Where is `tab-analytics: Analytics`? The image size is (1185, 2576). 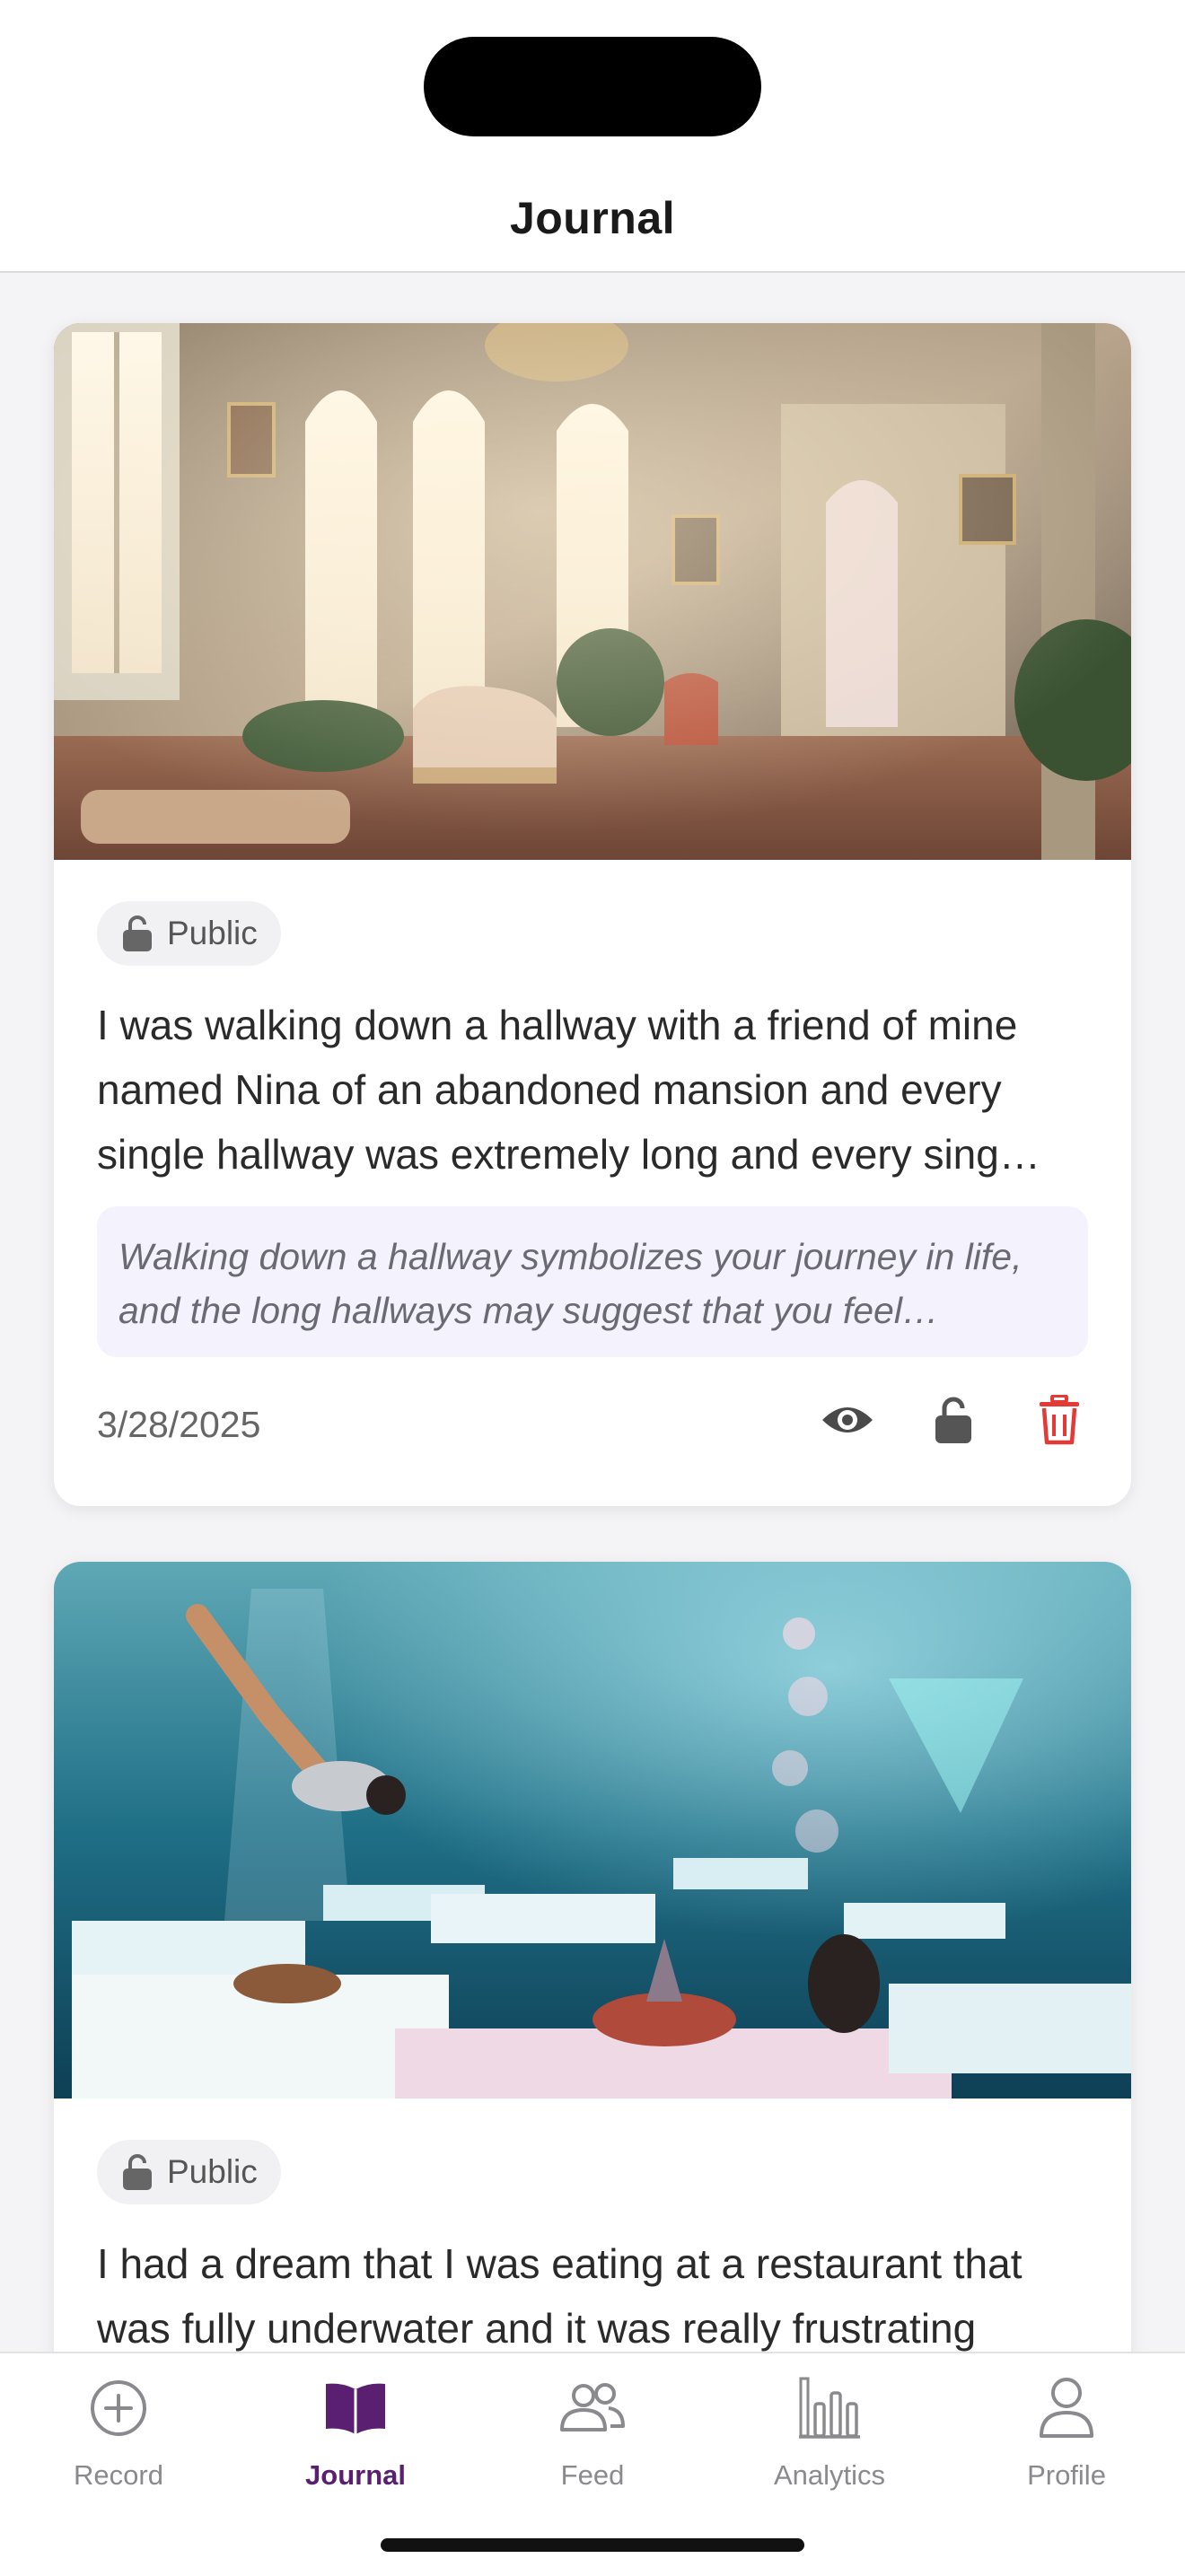
tab-analytics: Analytics is located at coordinates (829, 2431).